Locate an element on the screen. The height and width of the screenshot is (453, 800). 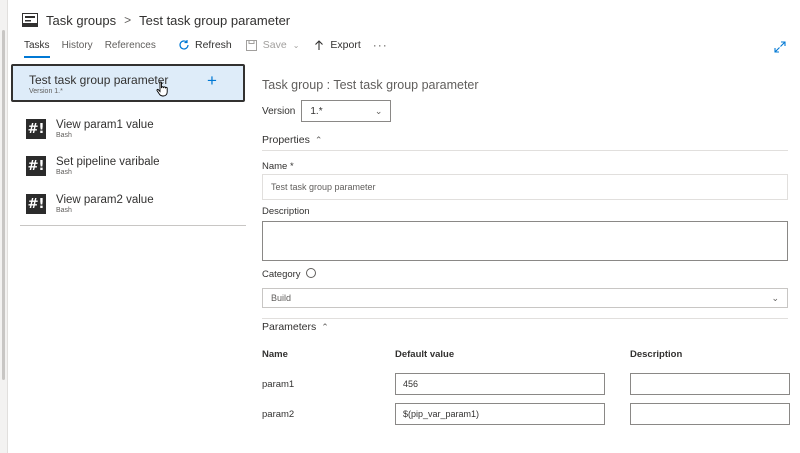
task-item: #! View param2 value Bash is located at coordinates (136, 204).